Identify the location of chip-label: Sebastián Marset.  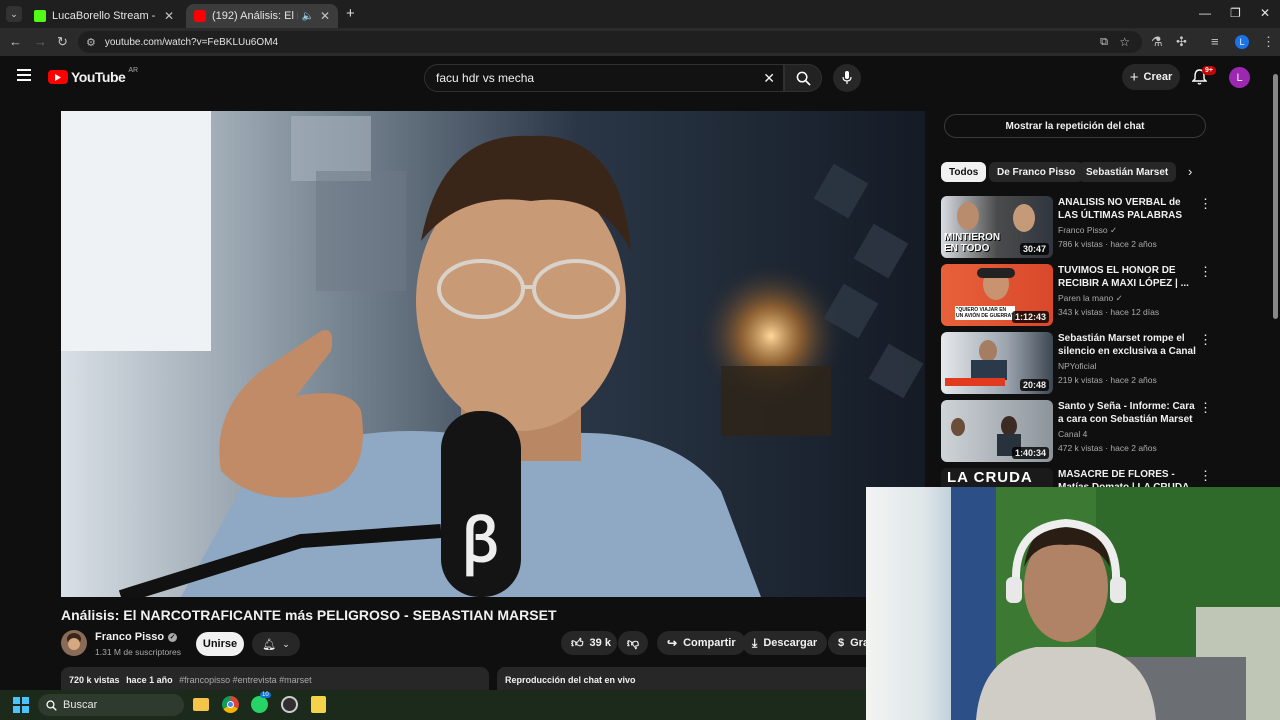
(1127, 172).